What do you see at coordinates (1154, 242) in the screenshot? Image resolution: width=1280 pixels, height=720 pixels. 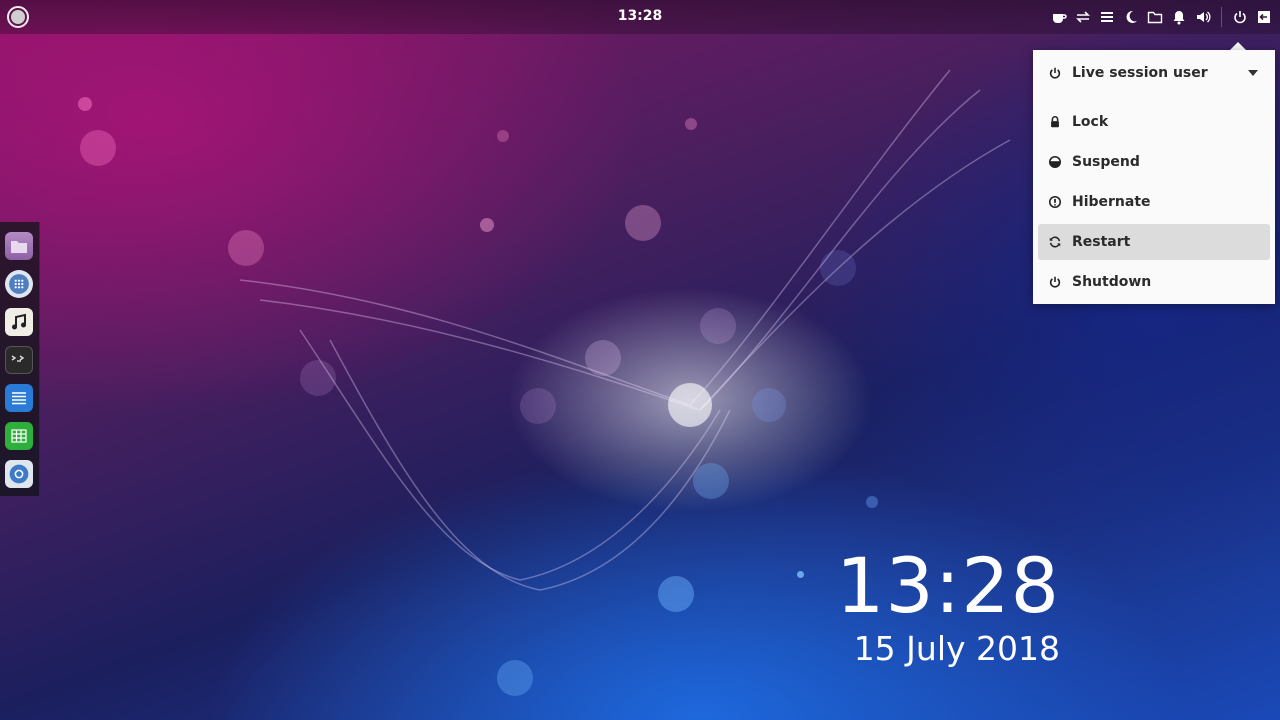 I see `restart-menu-item: Restart` at bounding box center [1154, 242].